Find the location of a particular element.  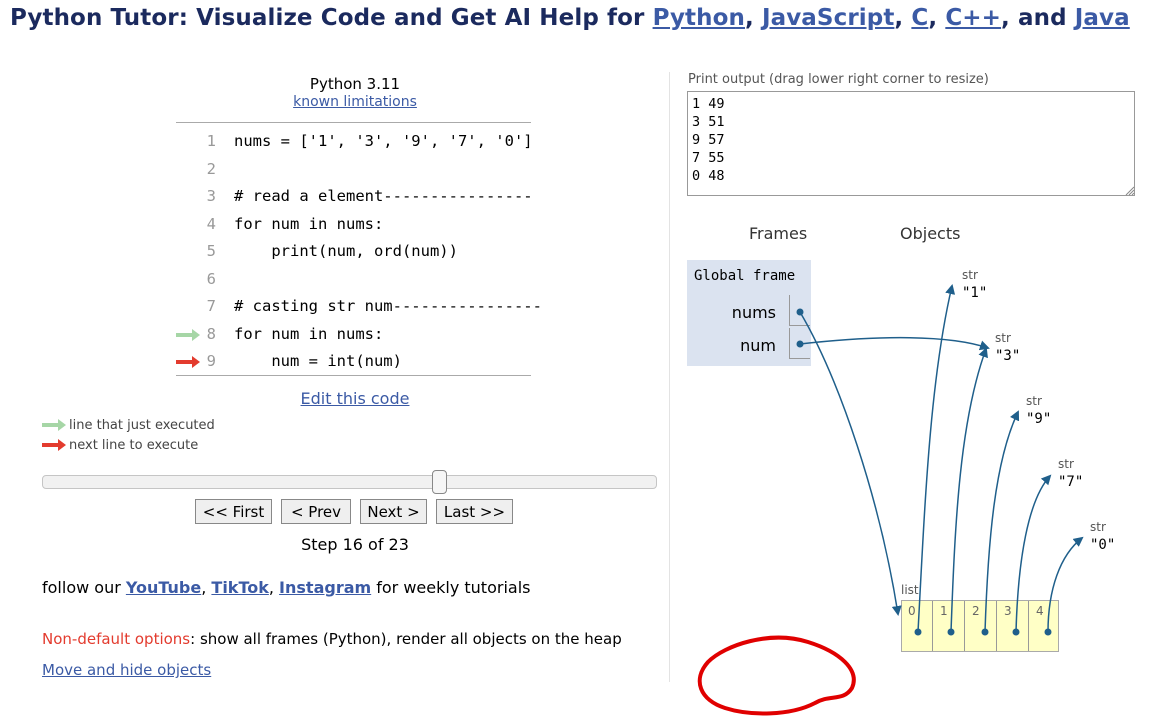

step-slider-handle is located at coordinates (439, 482).